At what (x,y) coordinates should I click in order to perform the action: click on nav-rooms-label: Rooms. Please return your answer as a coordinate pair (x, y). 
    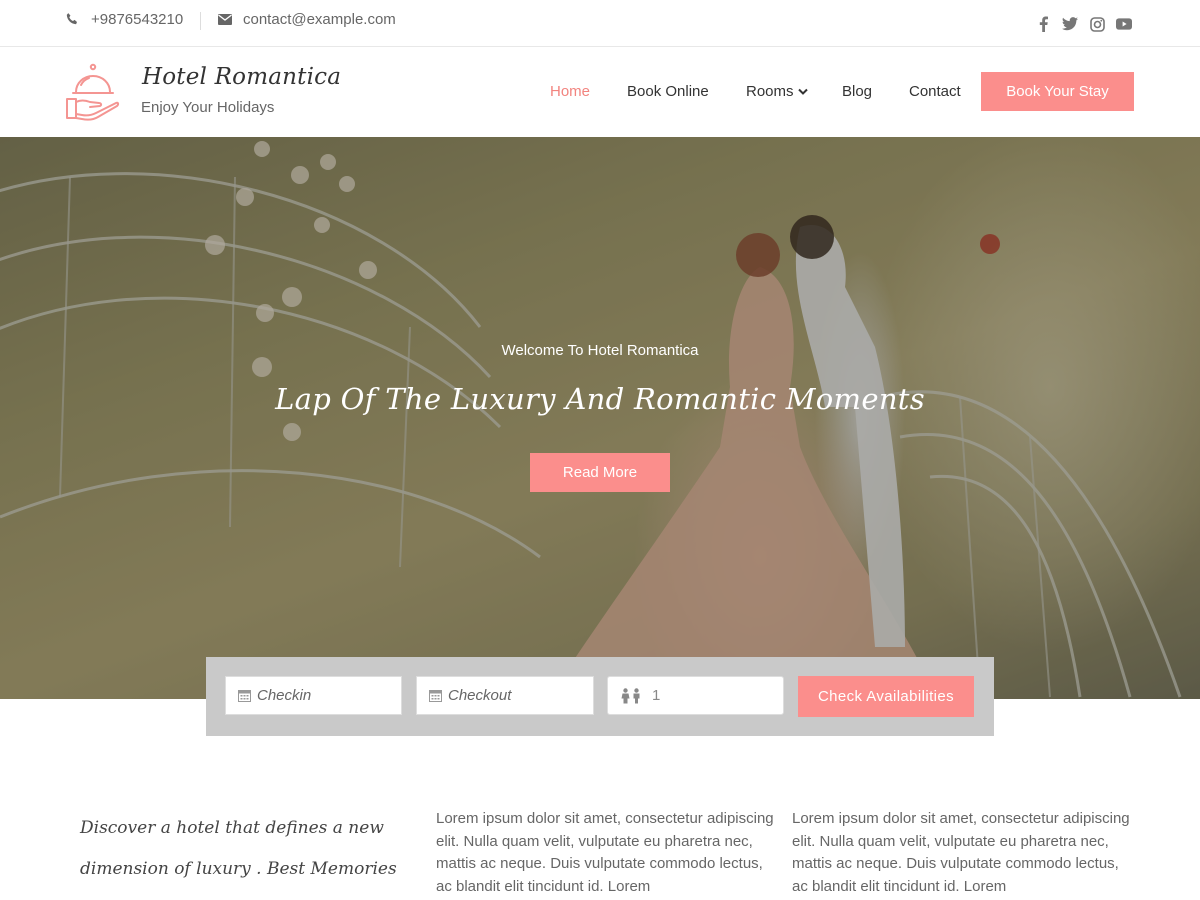
    Looking at the image, I should click on (770, 91).